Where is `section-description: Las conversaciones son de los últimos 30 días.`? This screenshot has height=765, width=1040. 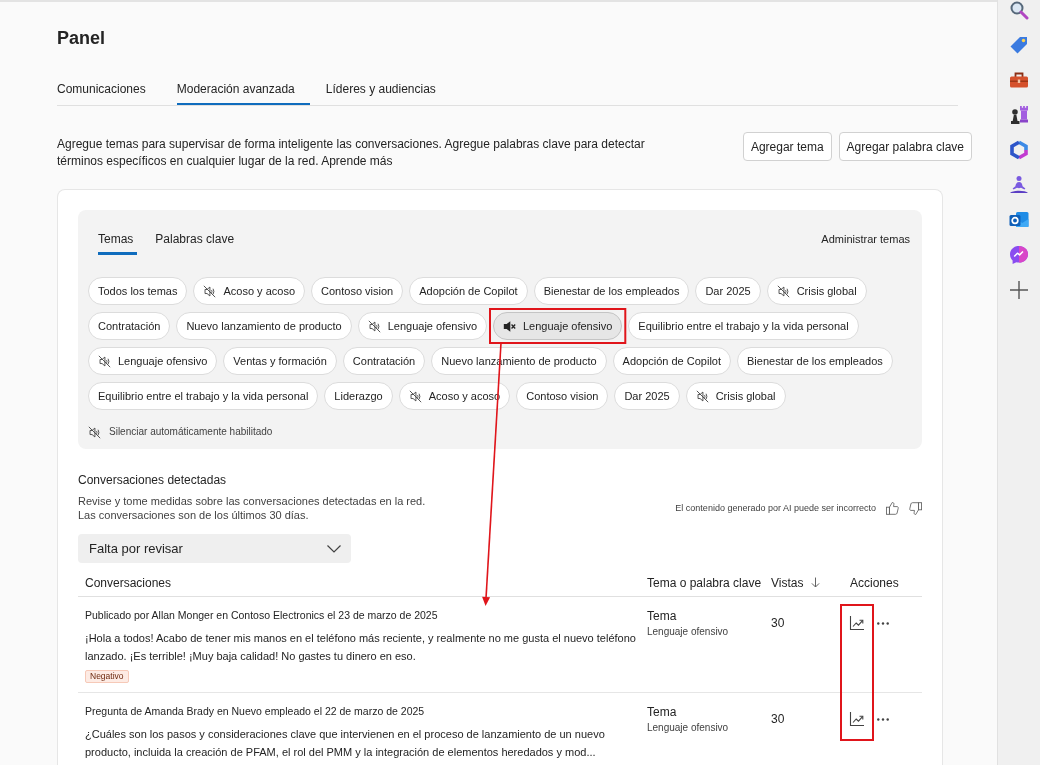
section-description: Las conversaciones son de los últimos 30 días. is located at coordinates (193, 515).